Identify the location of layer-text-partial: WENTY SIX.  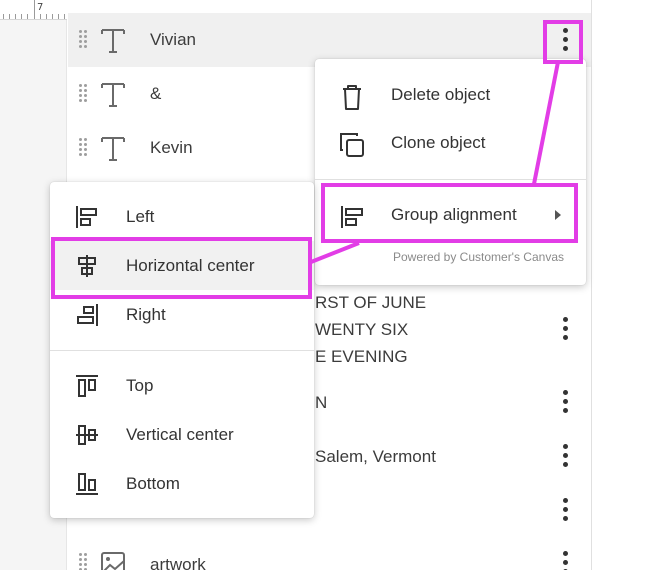
(362, 329).